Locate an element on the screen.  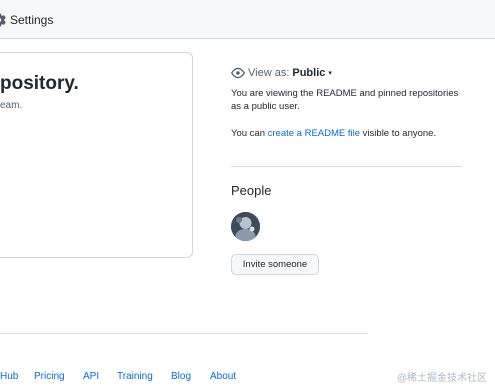
top-navigation-bar: Settings is located at coordinates (247, 19).